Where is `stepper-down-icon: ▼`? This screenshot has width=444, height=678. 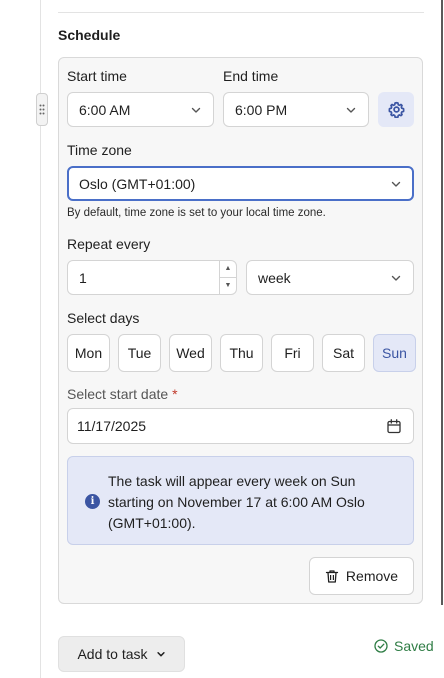 stepper-down-icon: ▼ is located at coordinates (228, 286).